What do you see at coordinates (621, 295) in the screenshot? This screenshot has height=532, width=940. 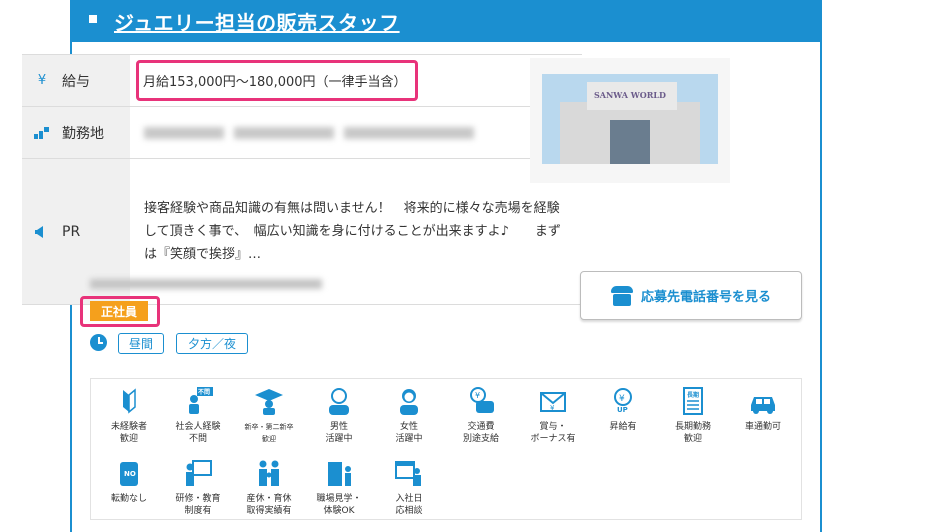 I see `telephone-icon` at bounding box center [621, 295].